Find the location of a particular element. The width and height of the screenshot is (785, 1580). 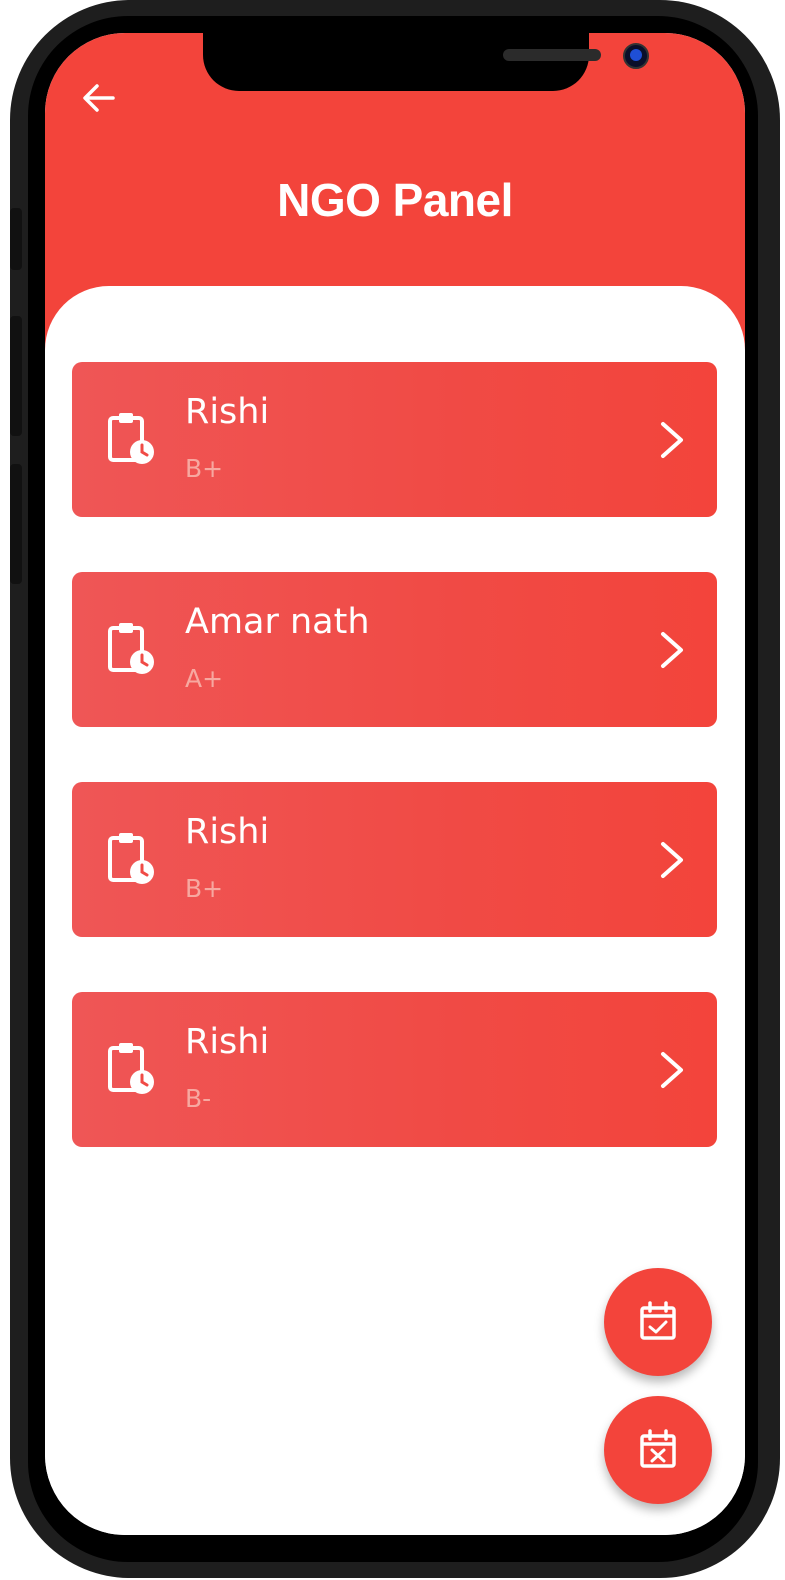

calendar-x-icon is located at coordinates (658, 1448).